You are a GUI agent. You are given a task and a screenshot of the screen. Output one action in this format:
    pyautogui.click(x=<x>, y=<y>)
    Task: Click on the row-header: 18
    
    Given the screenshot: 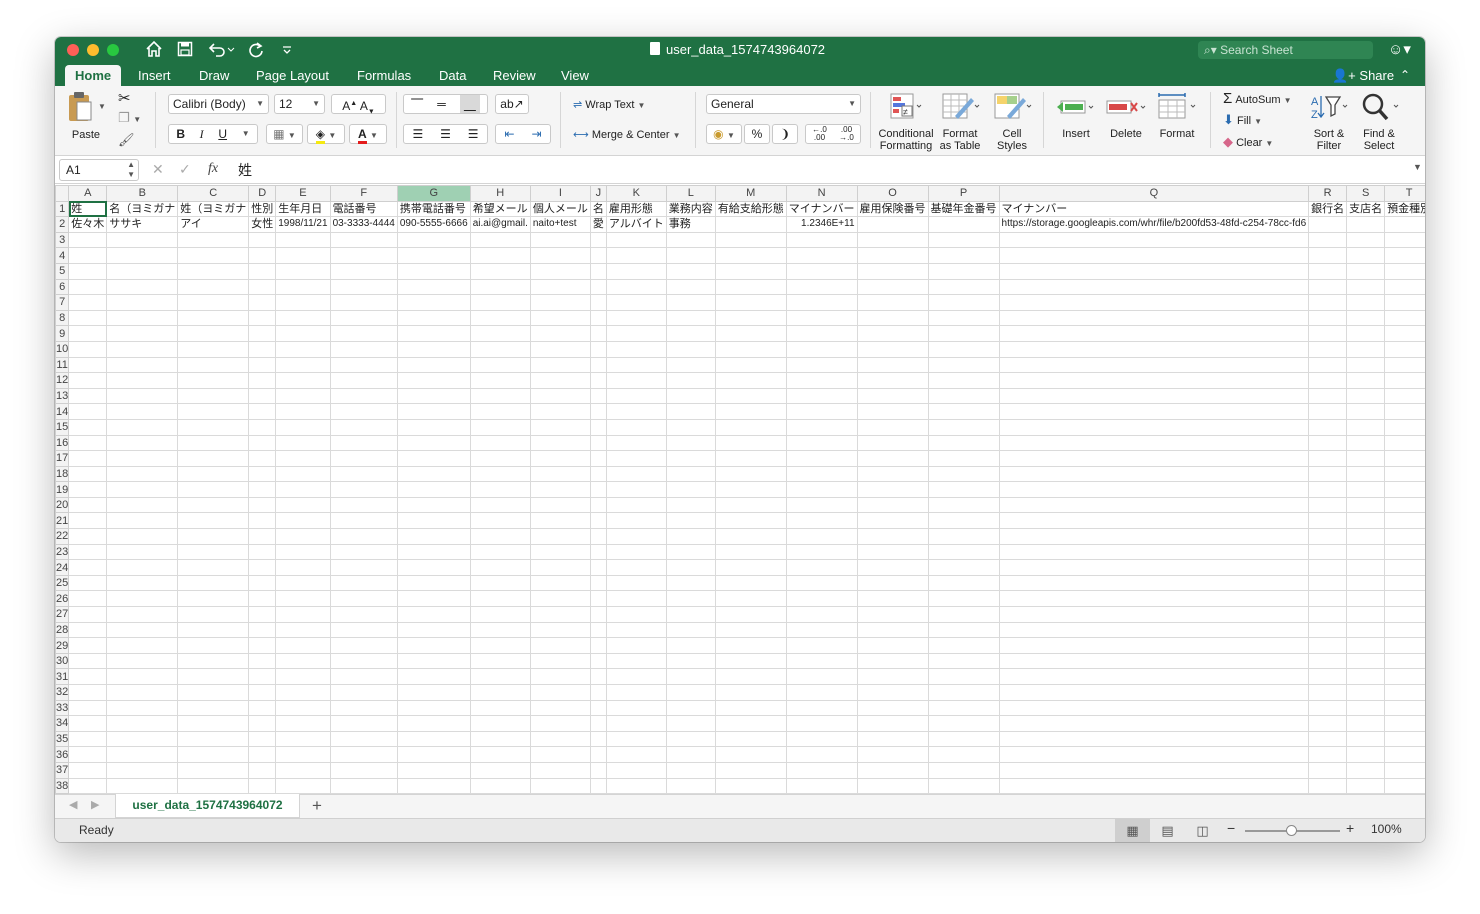 What is the action you would take?
    pyautogui.click(x=62, y=474)
    